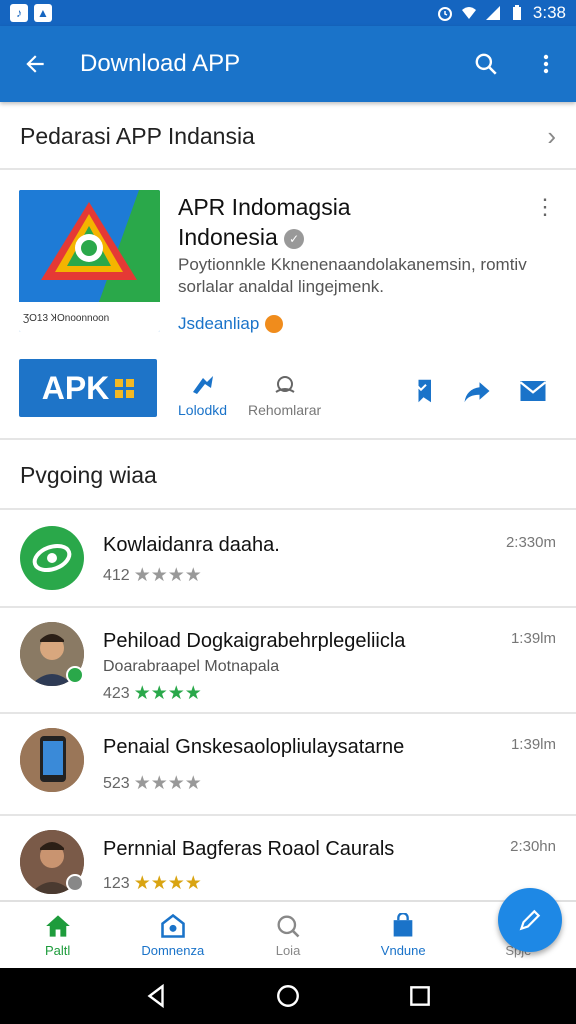  I want to click on app-title-line1: APR Indomagsia, so click(264, 207).